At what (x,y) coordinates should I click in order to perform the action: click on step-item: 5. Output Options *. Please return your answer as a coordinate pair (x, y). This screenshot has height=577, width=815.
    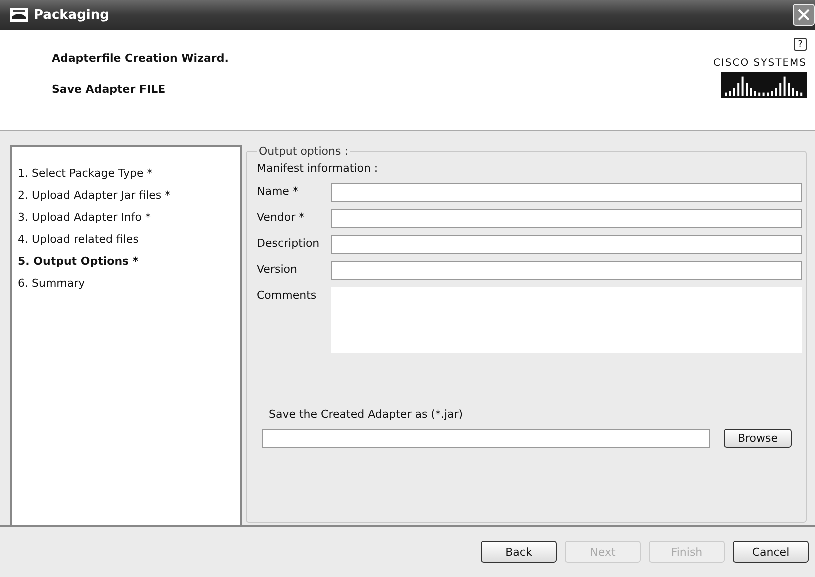
    Looking at the image, I should click on (79, 261).